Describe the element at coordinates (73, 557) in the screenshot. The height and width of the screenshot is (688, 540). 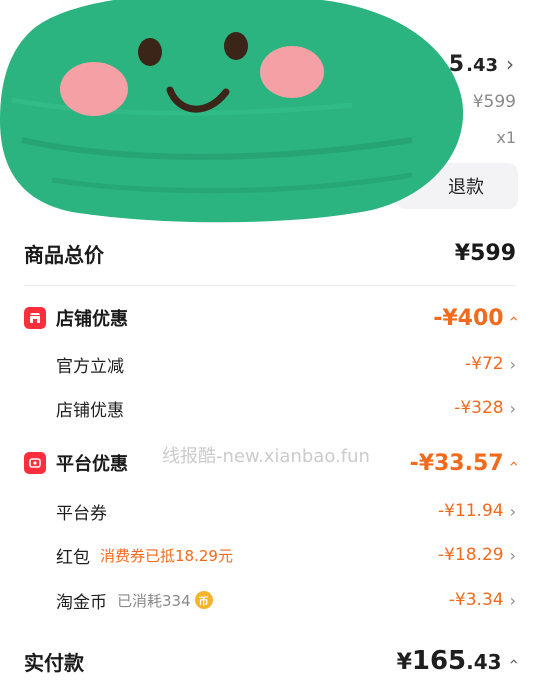
I see `red-packet-label: 红包` at that location.